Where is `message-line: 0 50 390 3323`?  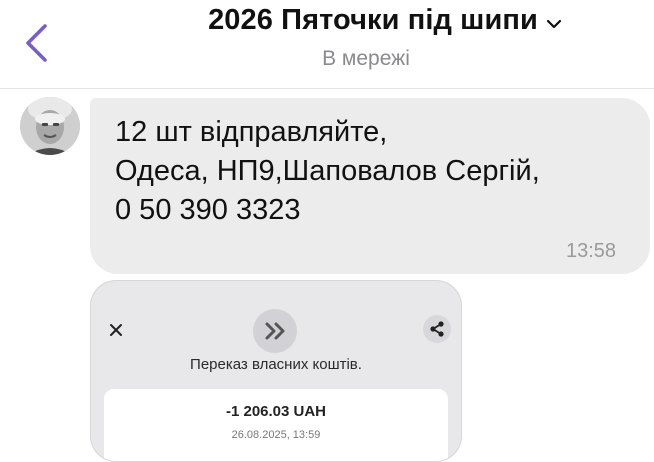 message-line: 0 50 390 3323 is located at coordinates (208, 210).